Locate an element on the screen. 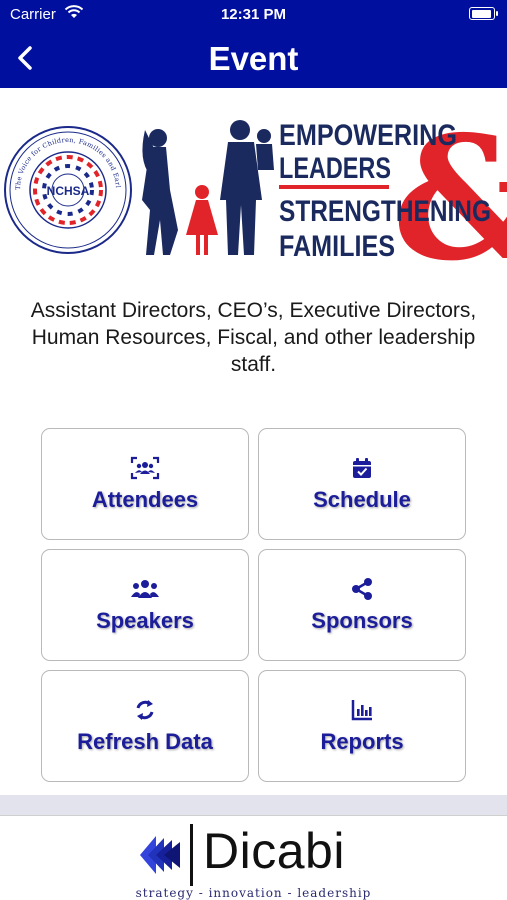 This screenshot has width=507, height=900. logo-divider is located at coordinates (191, 855).